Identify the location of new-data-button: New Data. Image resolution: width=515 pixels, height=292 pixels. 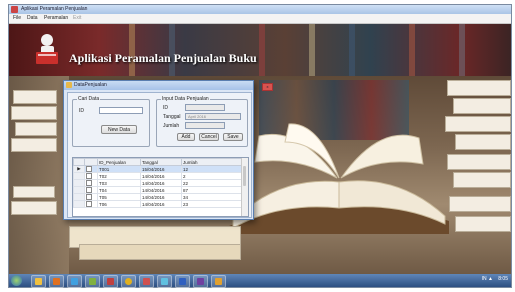
(119, 129).